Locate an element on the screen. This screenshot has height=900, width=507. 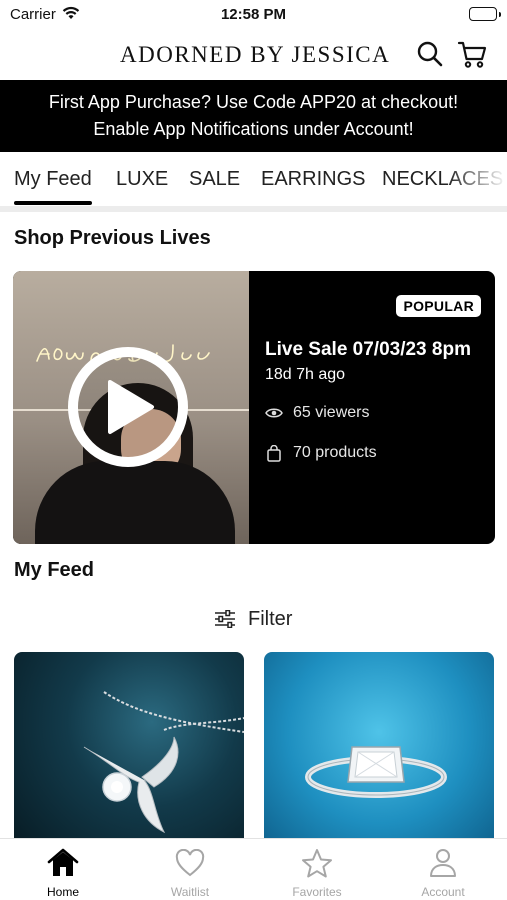
eye-icon is located at coordinates (274, 413).